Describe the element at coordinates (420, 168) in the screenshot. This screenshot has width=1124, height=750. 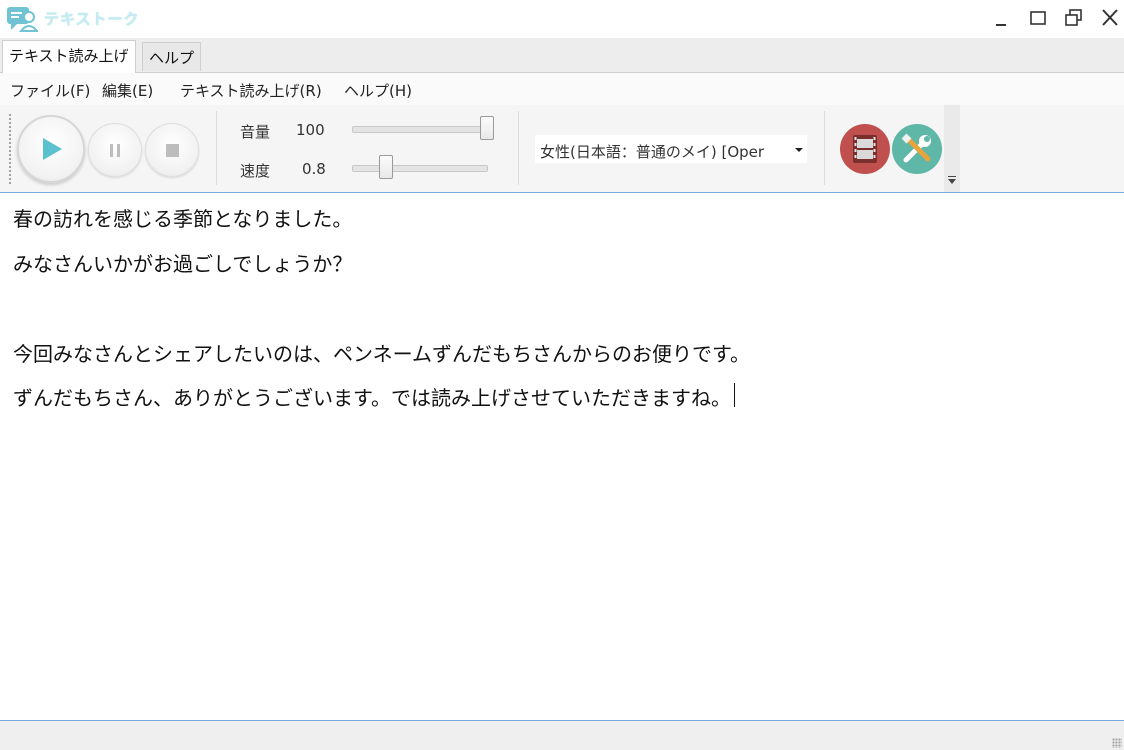
I see `speed-slider-track` at that location.